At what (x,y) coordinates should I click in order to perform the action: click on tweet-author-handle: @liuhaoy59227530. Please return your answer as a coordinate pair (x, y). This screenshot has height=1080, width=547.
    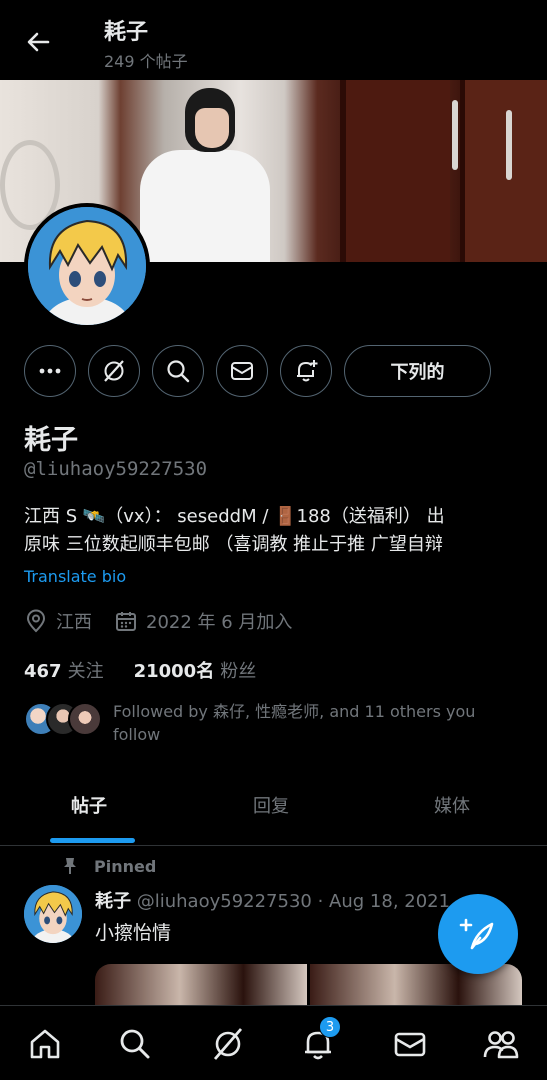
    Looking at the image, I should click on (224, 901).